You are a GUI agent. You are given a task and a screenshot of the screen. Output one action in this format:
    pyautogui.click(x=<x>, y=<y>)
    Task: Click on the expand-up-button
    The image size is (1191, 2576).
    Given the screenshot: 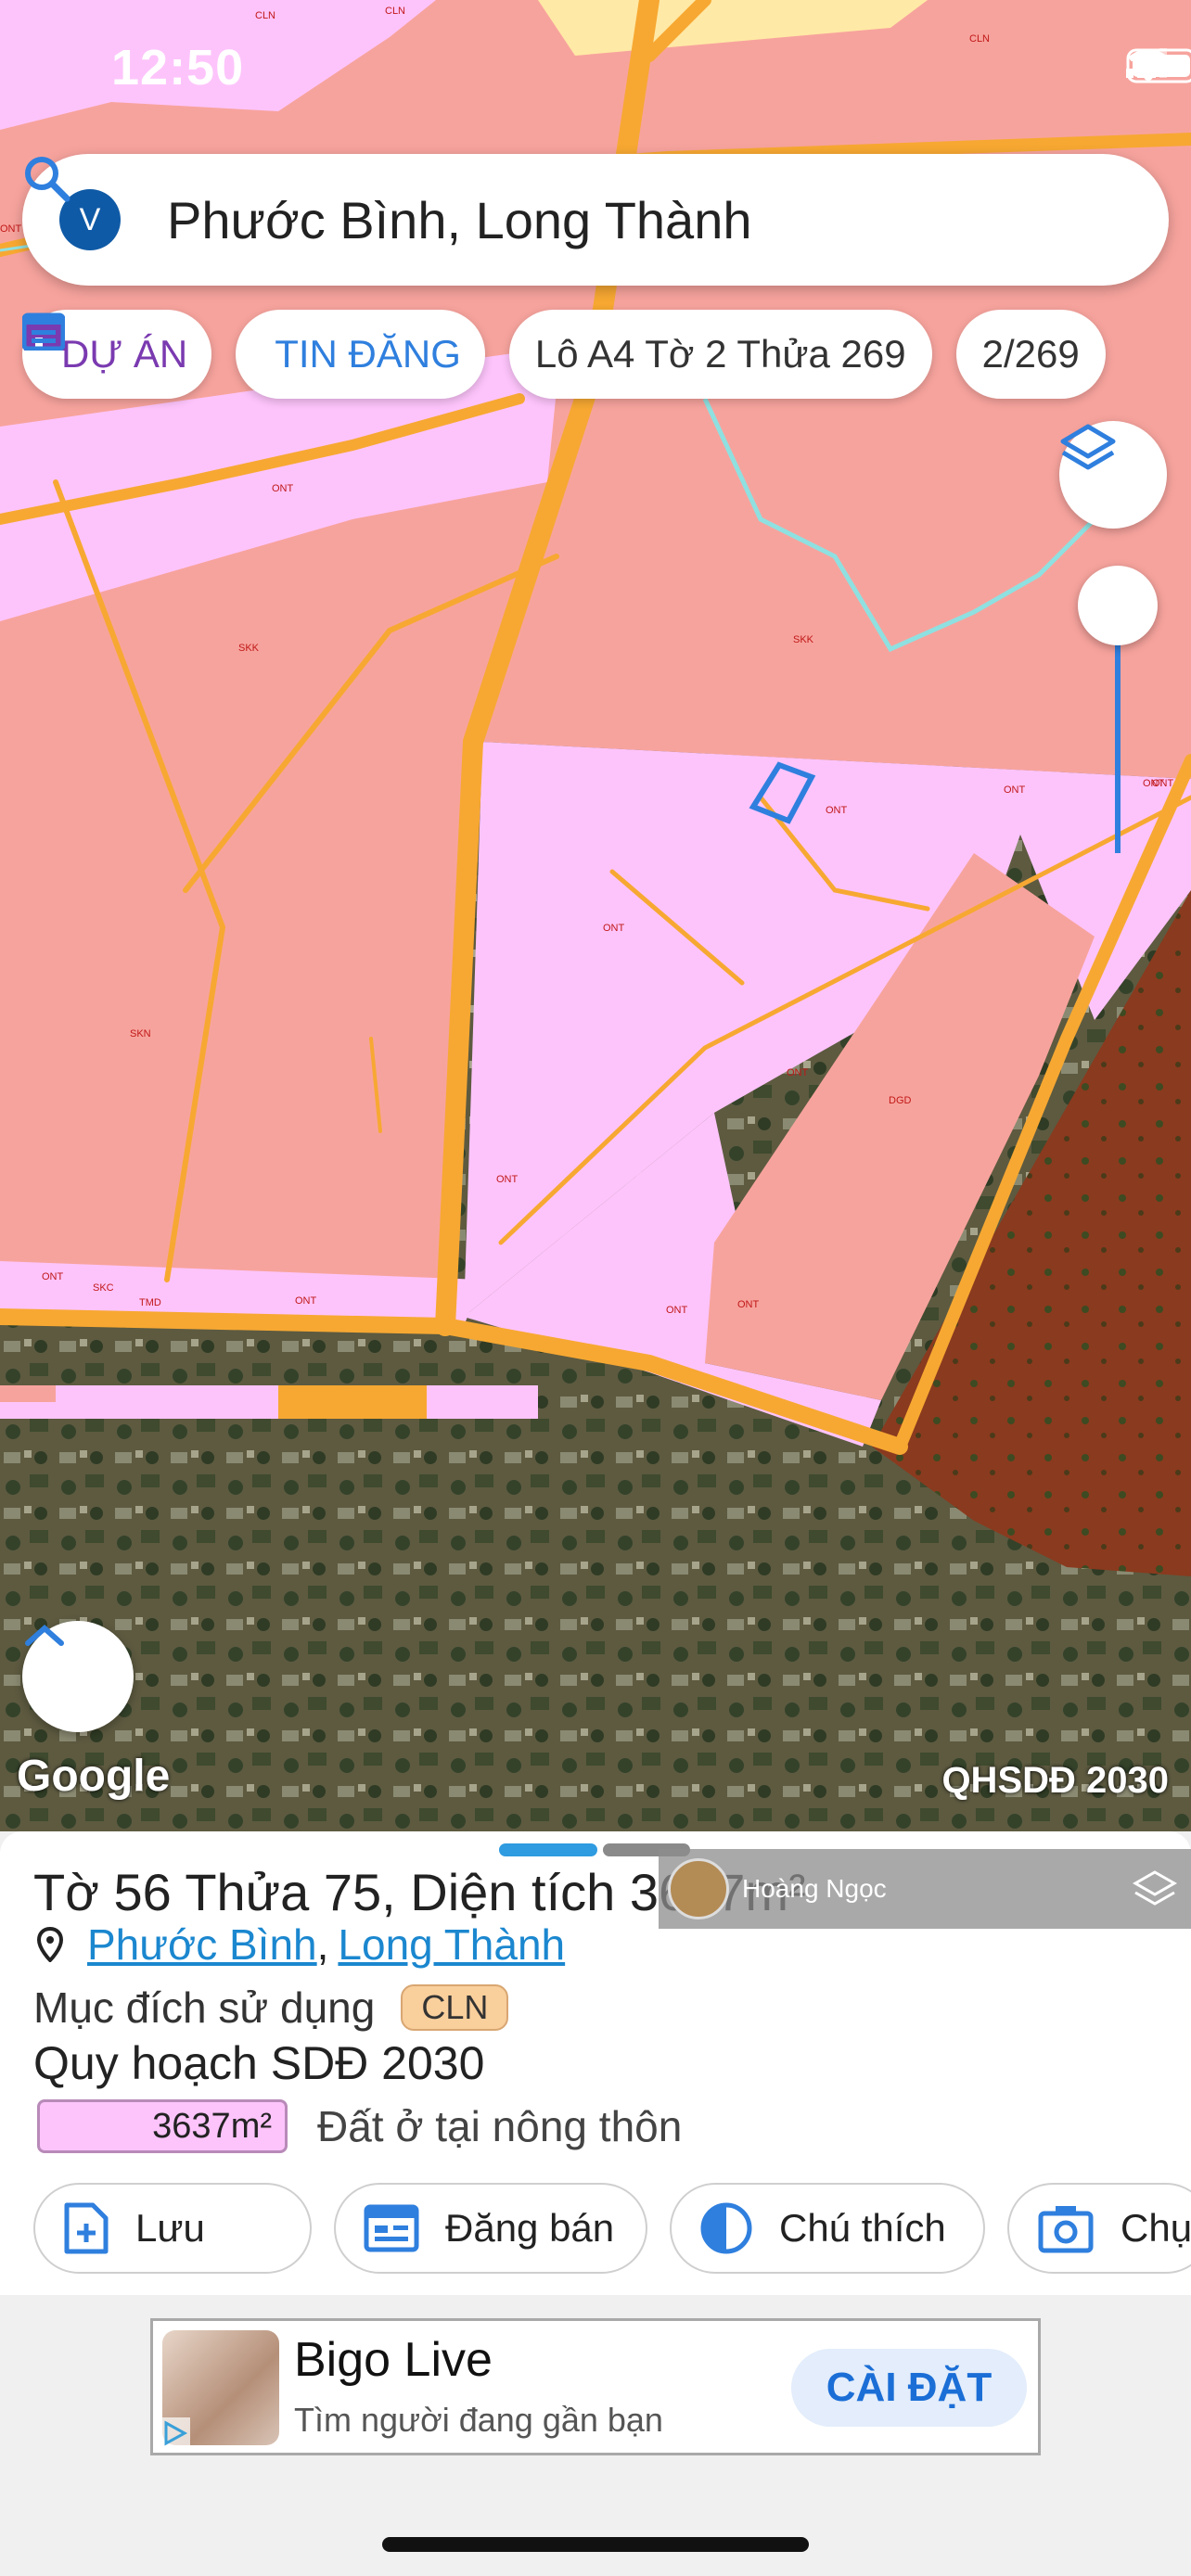 What is the action you would take?
    pyautogui.click(x=78, y=1676)
    